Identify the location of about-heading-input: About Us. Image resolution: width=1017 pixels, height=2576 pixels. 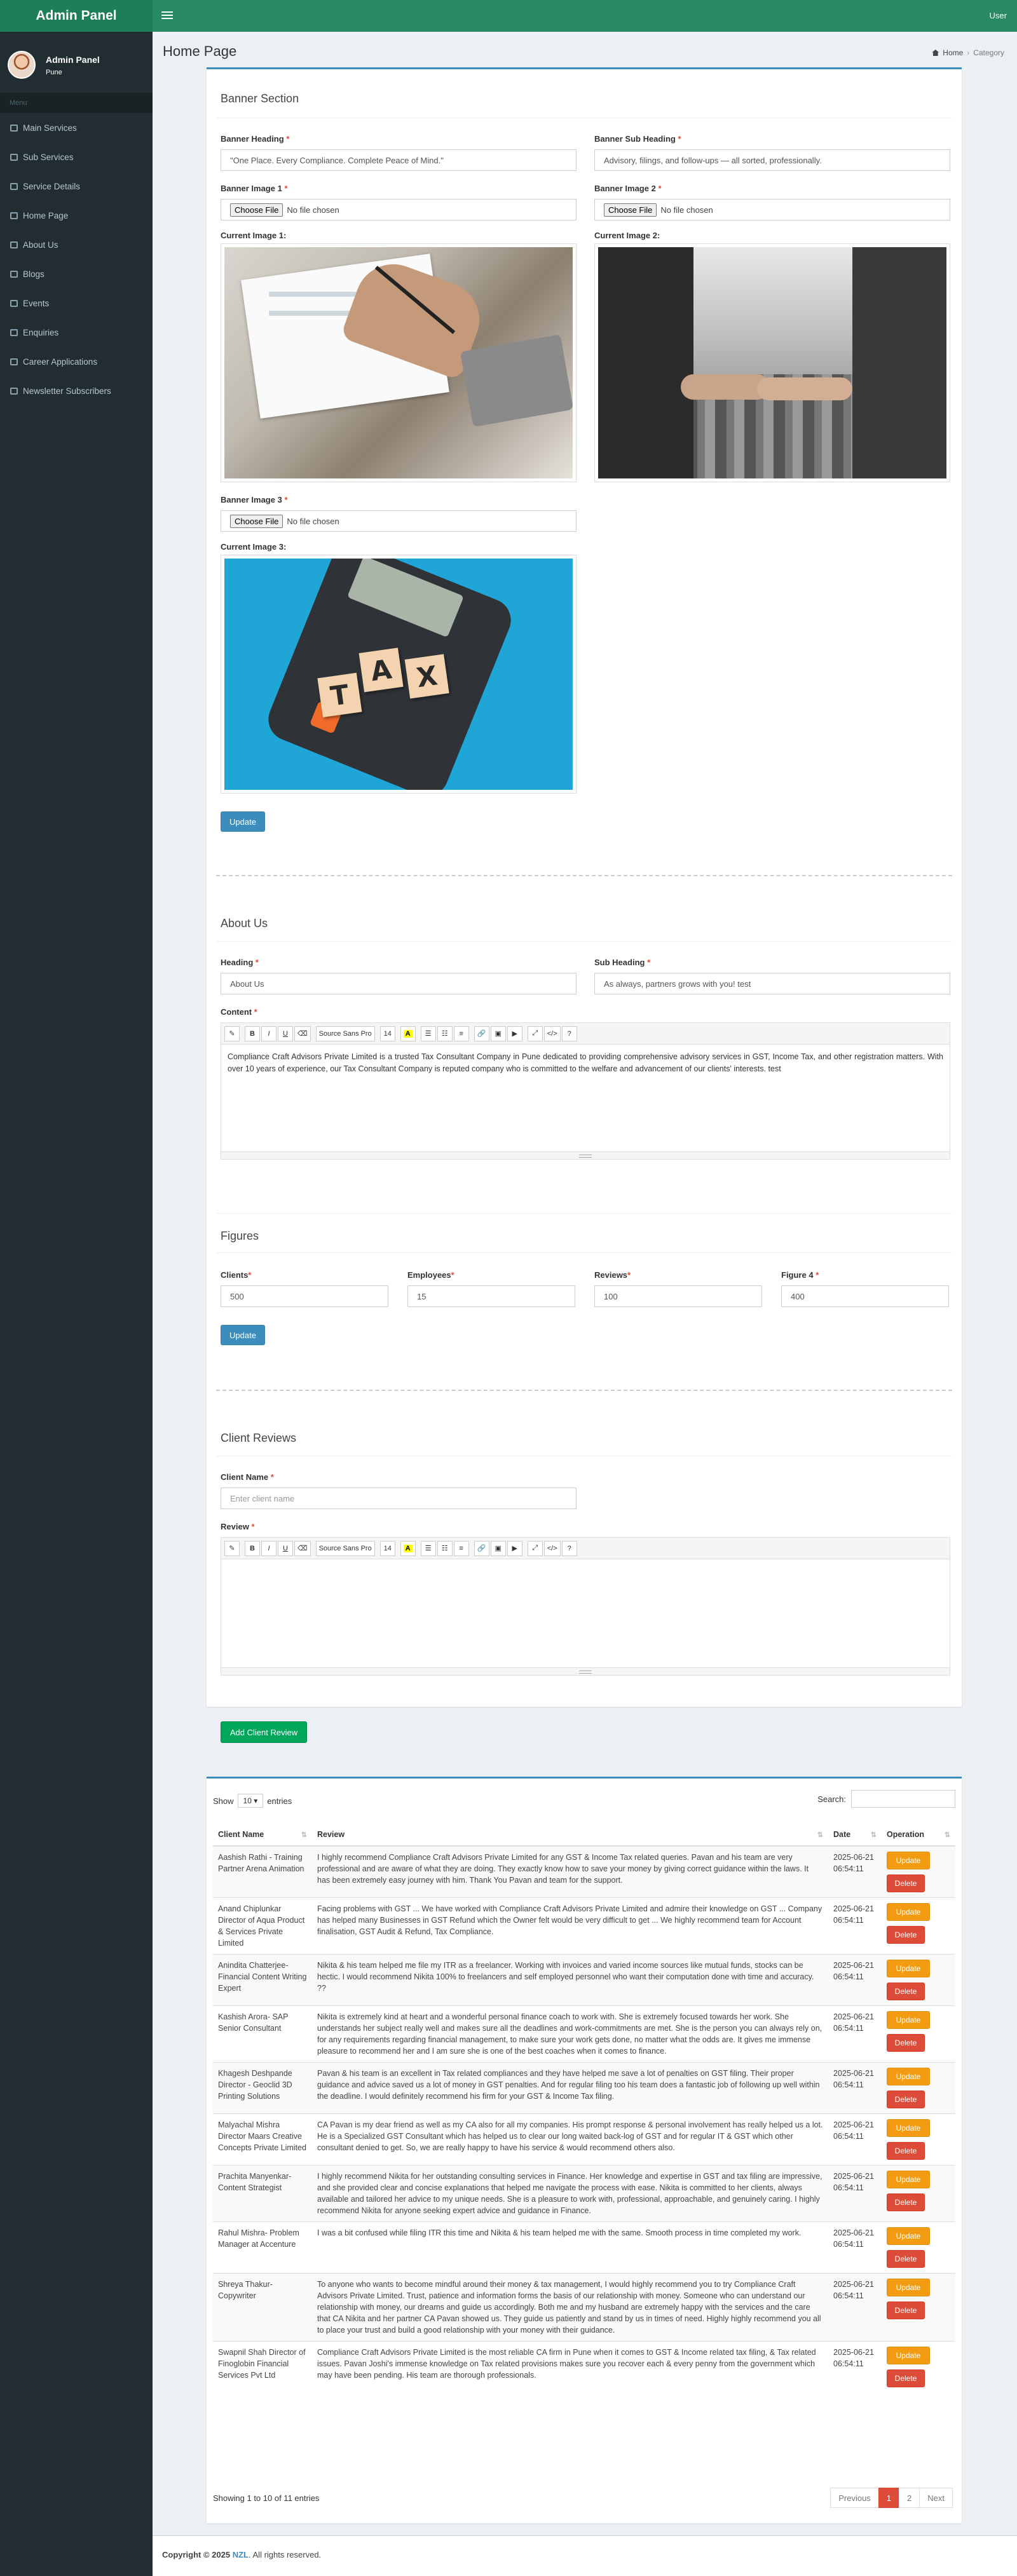
(399, 984).